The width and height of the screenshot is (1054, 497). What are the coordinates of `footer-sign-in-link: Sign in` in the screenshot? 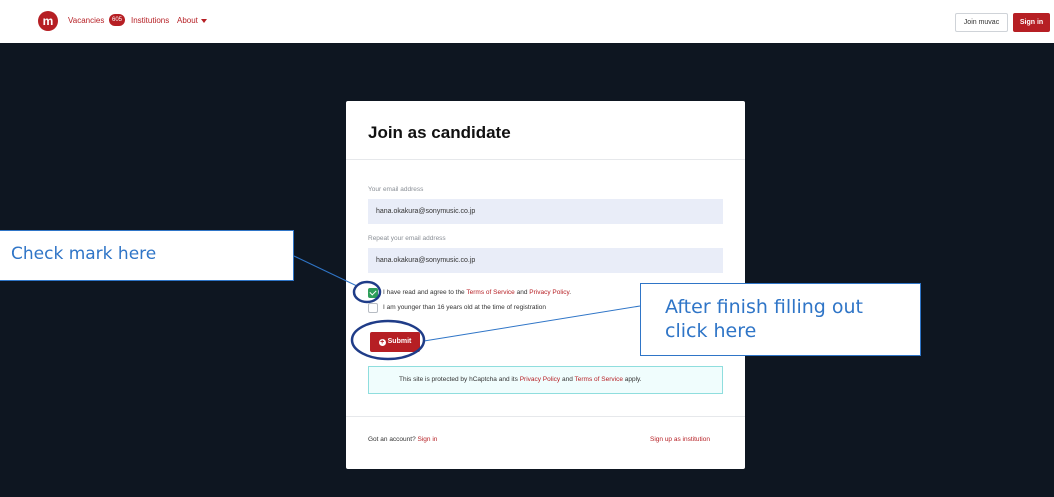 It's located at (428, 439).